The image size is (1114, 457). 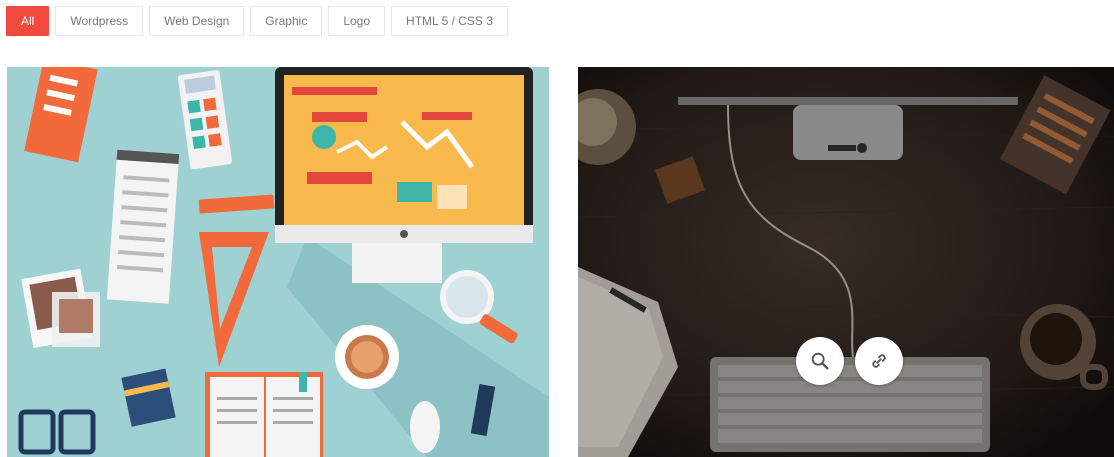 What do you see at coordinates (28, 21) in the screenshot?
I see `filter-all: All` at bounding box center [28, 21].